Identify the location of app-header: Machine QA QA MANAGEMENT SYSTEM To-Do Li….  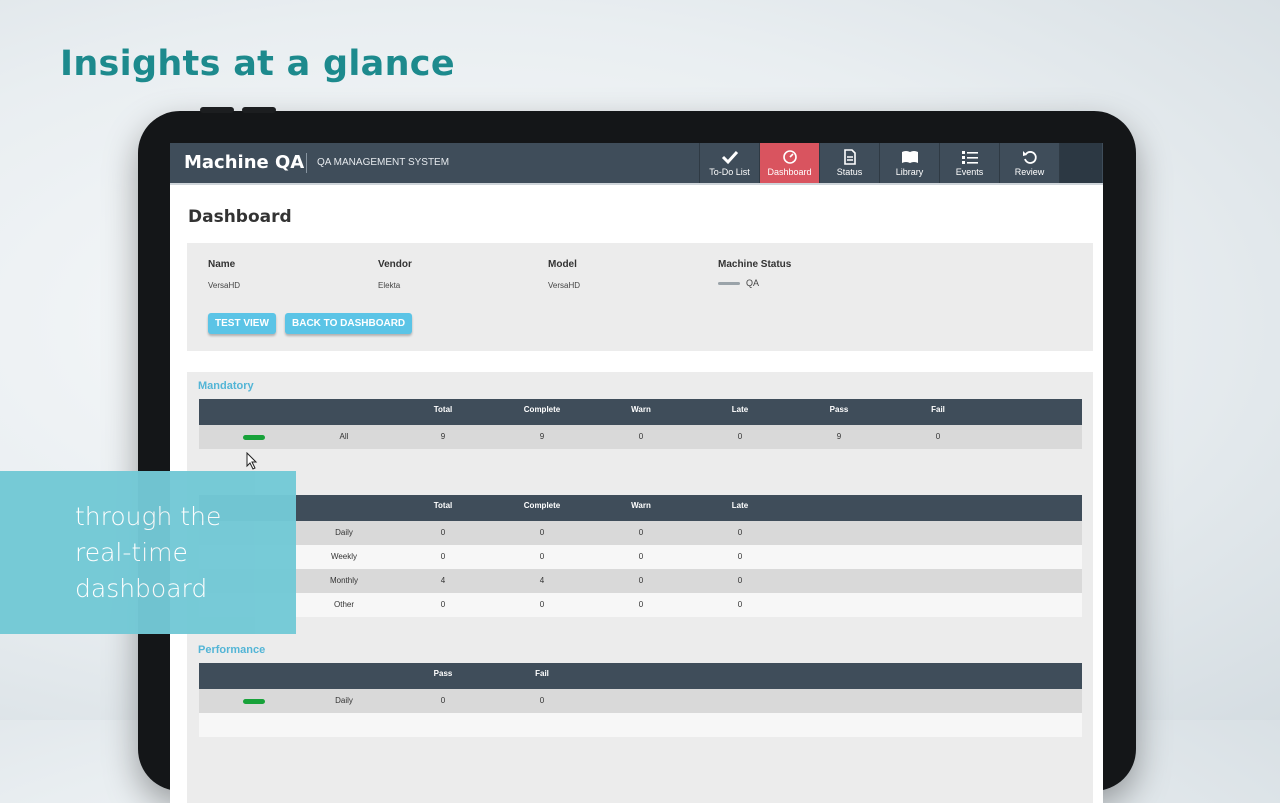
(636, 164).